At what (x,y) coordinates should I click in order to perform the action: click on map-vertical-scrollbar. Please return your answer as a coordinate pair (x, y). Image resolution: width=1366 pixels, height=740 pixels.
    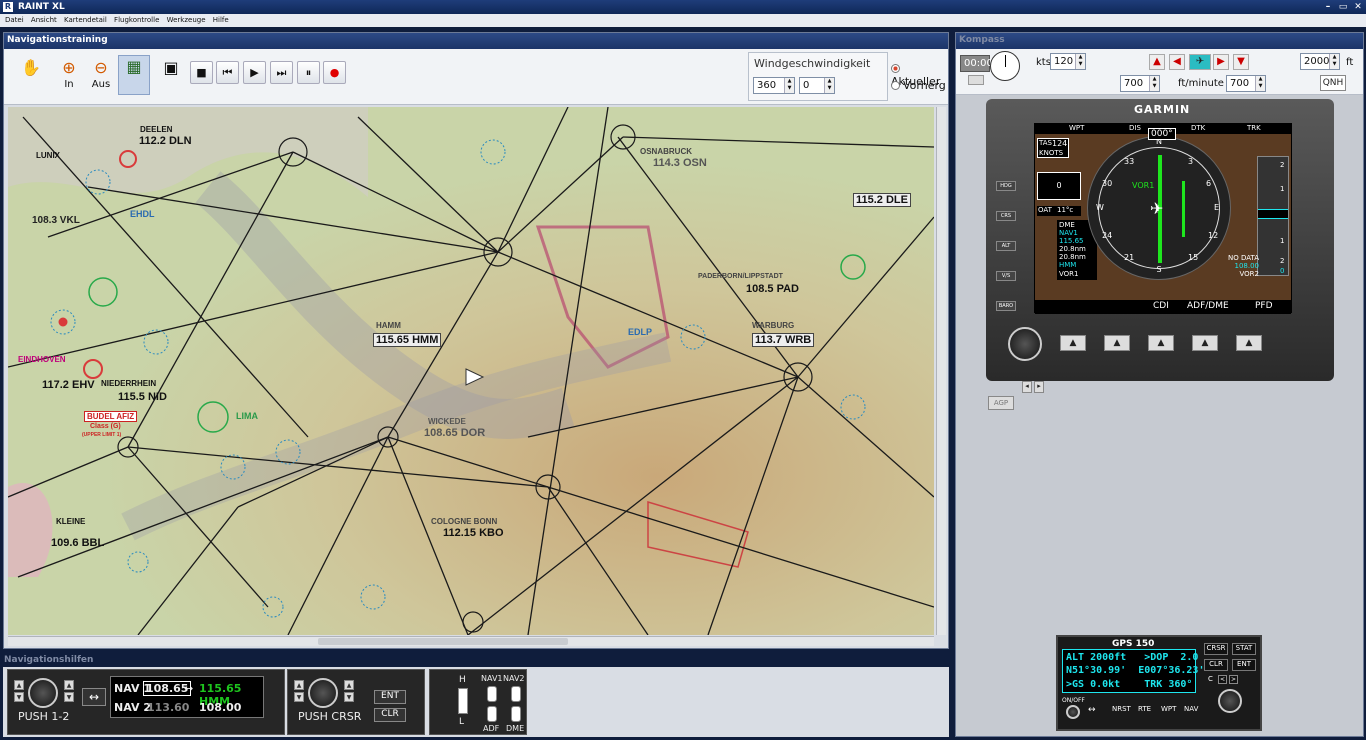
    Looking at the image, I should click on (941, 371).